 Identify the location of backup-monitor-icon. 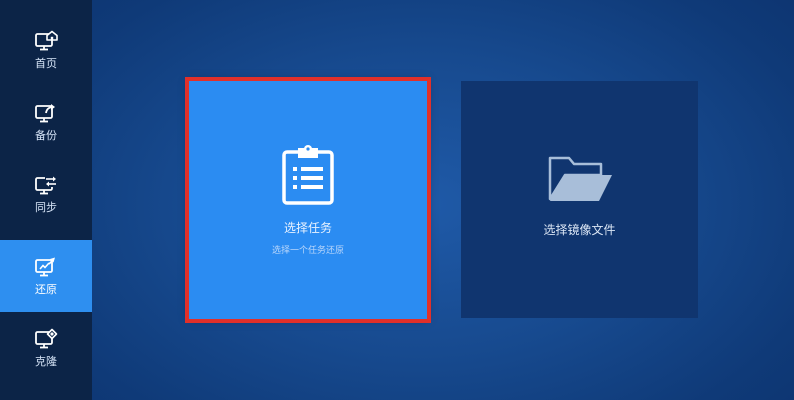
(45, 113).